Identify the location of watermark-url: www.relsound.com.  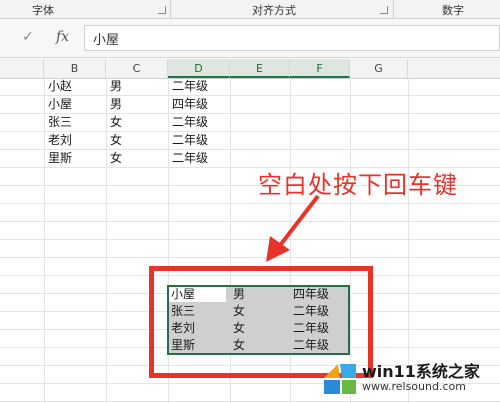
(414, 386).